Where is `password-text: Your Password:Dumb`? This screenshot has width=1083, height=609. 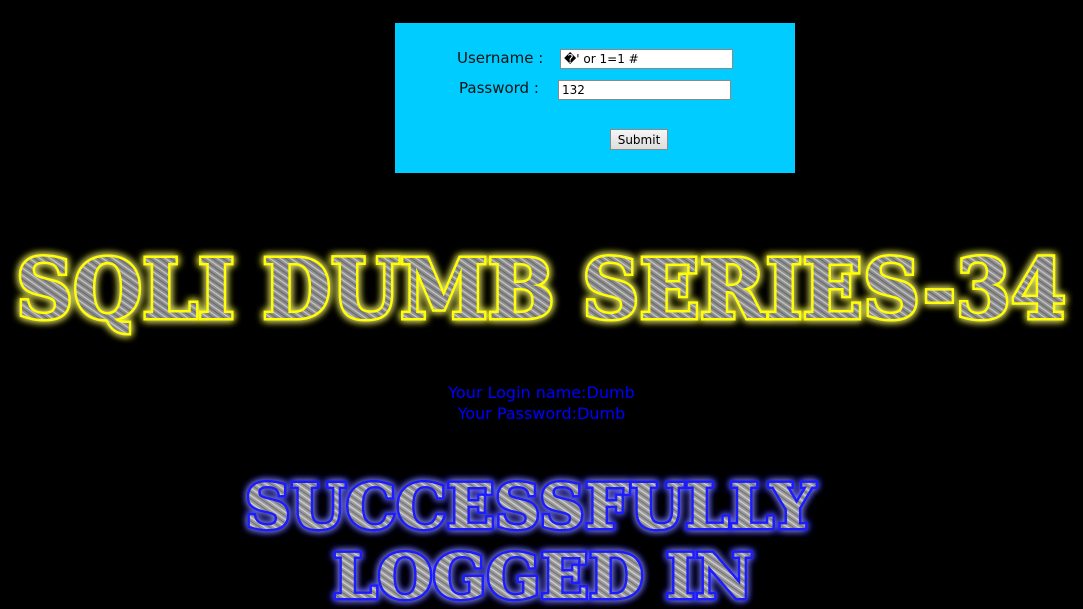
password-text: Your Password:Dumb is located at coordinates (541, 413).